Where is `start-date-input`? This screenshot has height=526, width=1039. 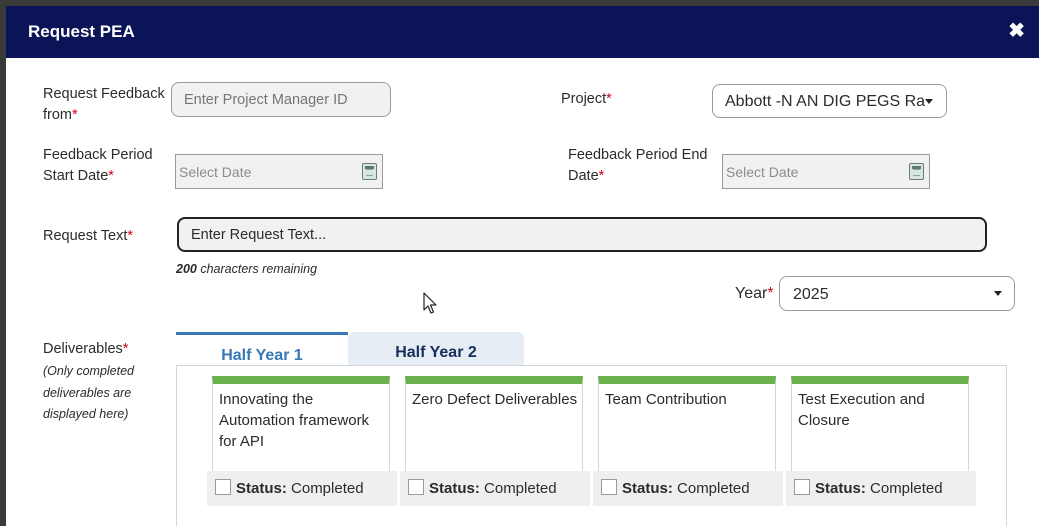 start-date-input is located at coordinates (279, 171).